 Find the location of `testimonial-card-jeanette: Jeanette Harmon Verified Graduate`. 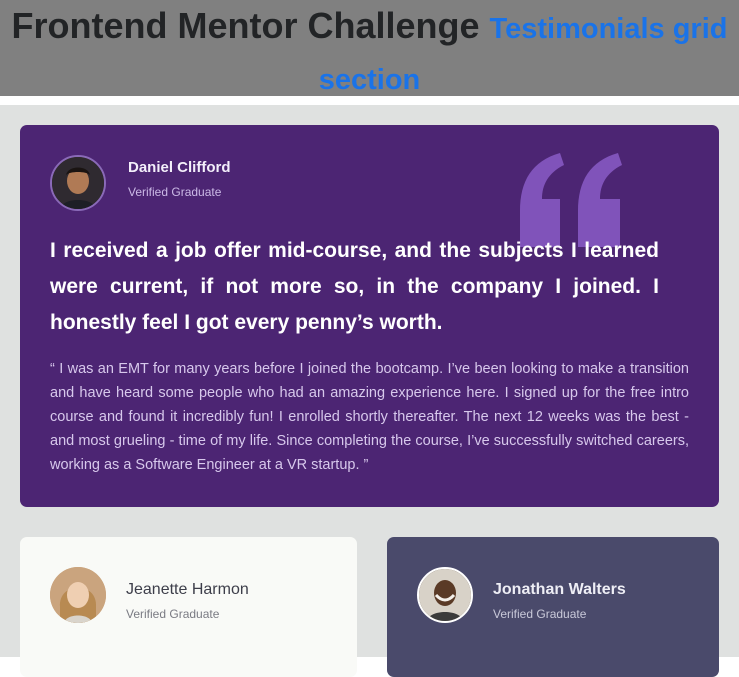

testimonial-card-jeanette: Jeanette Harmon Verified Graduate is located at coordinates (188, 607).